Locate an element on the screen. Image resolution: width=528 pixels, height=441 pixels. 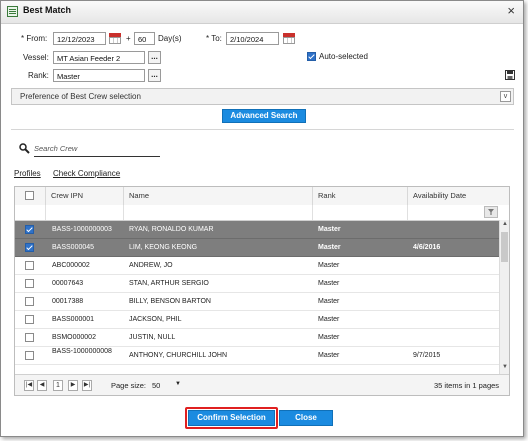
prev-page-icon: ◀ is located at coordinates (42, 385).